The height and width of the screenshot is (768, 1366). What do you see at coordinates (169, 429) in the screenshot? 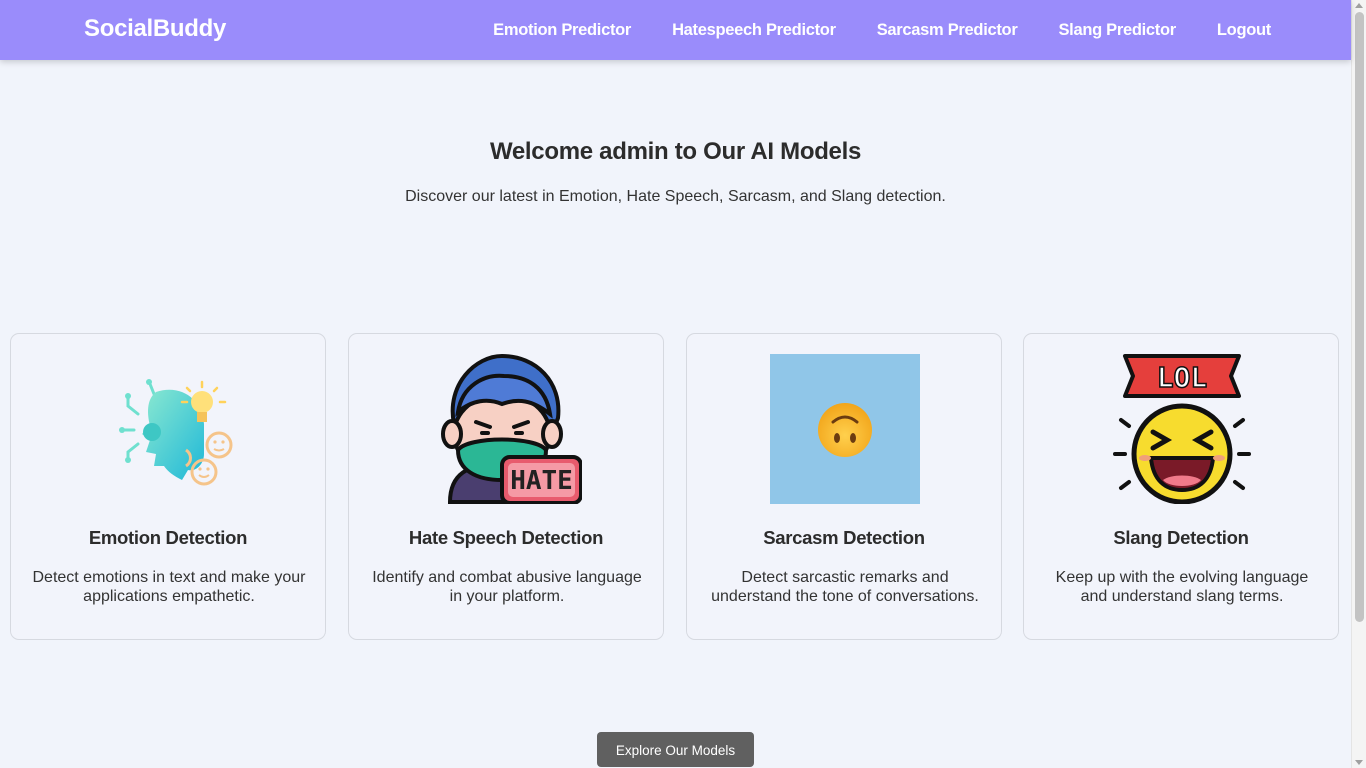
I see `emotion-head-icon` at bounding box center [169, 429].